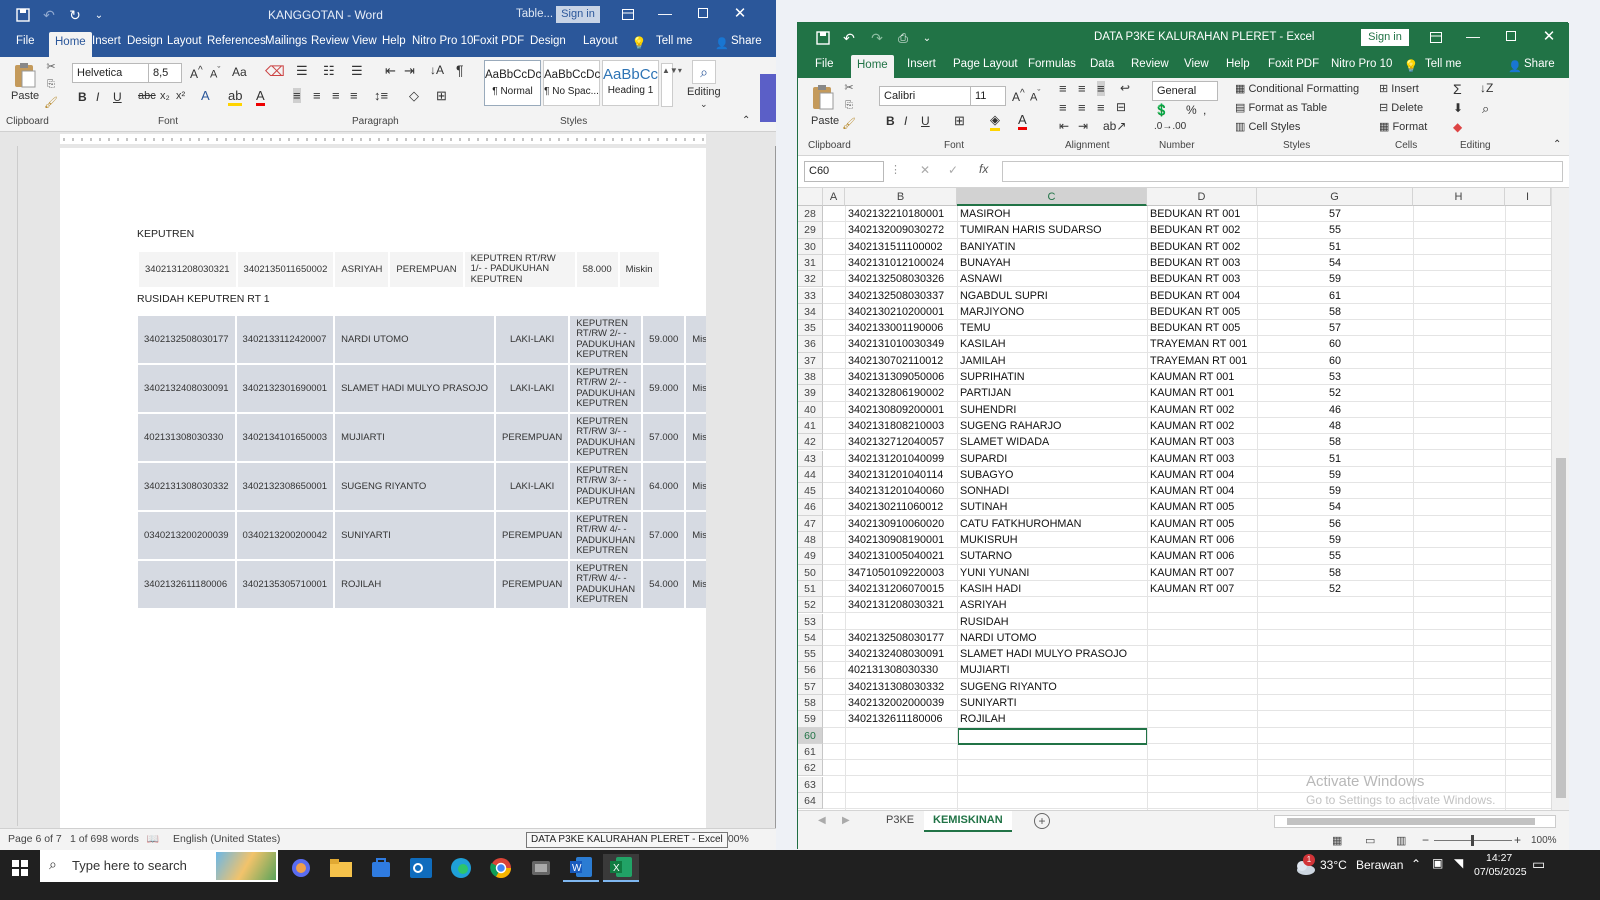  What do you see at coordinates (664, 388) in the screenshot?
I see `doc-table-cell: 59.000` at bounding box center [664, 388].